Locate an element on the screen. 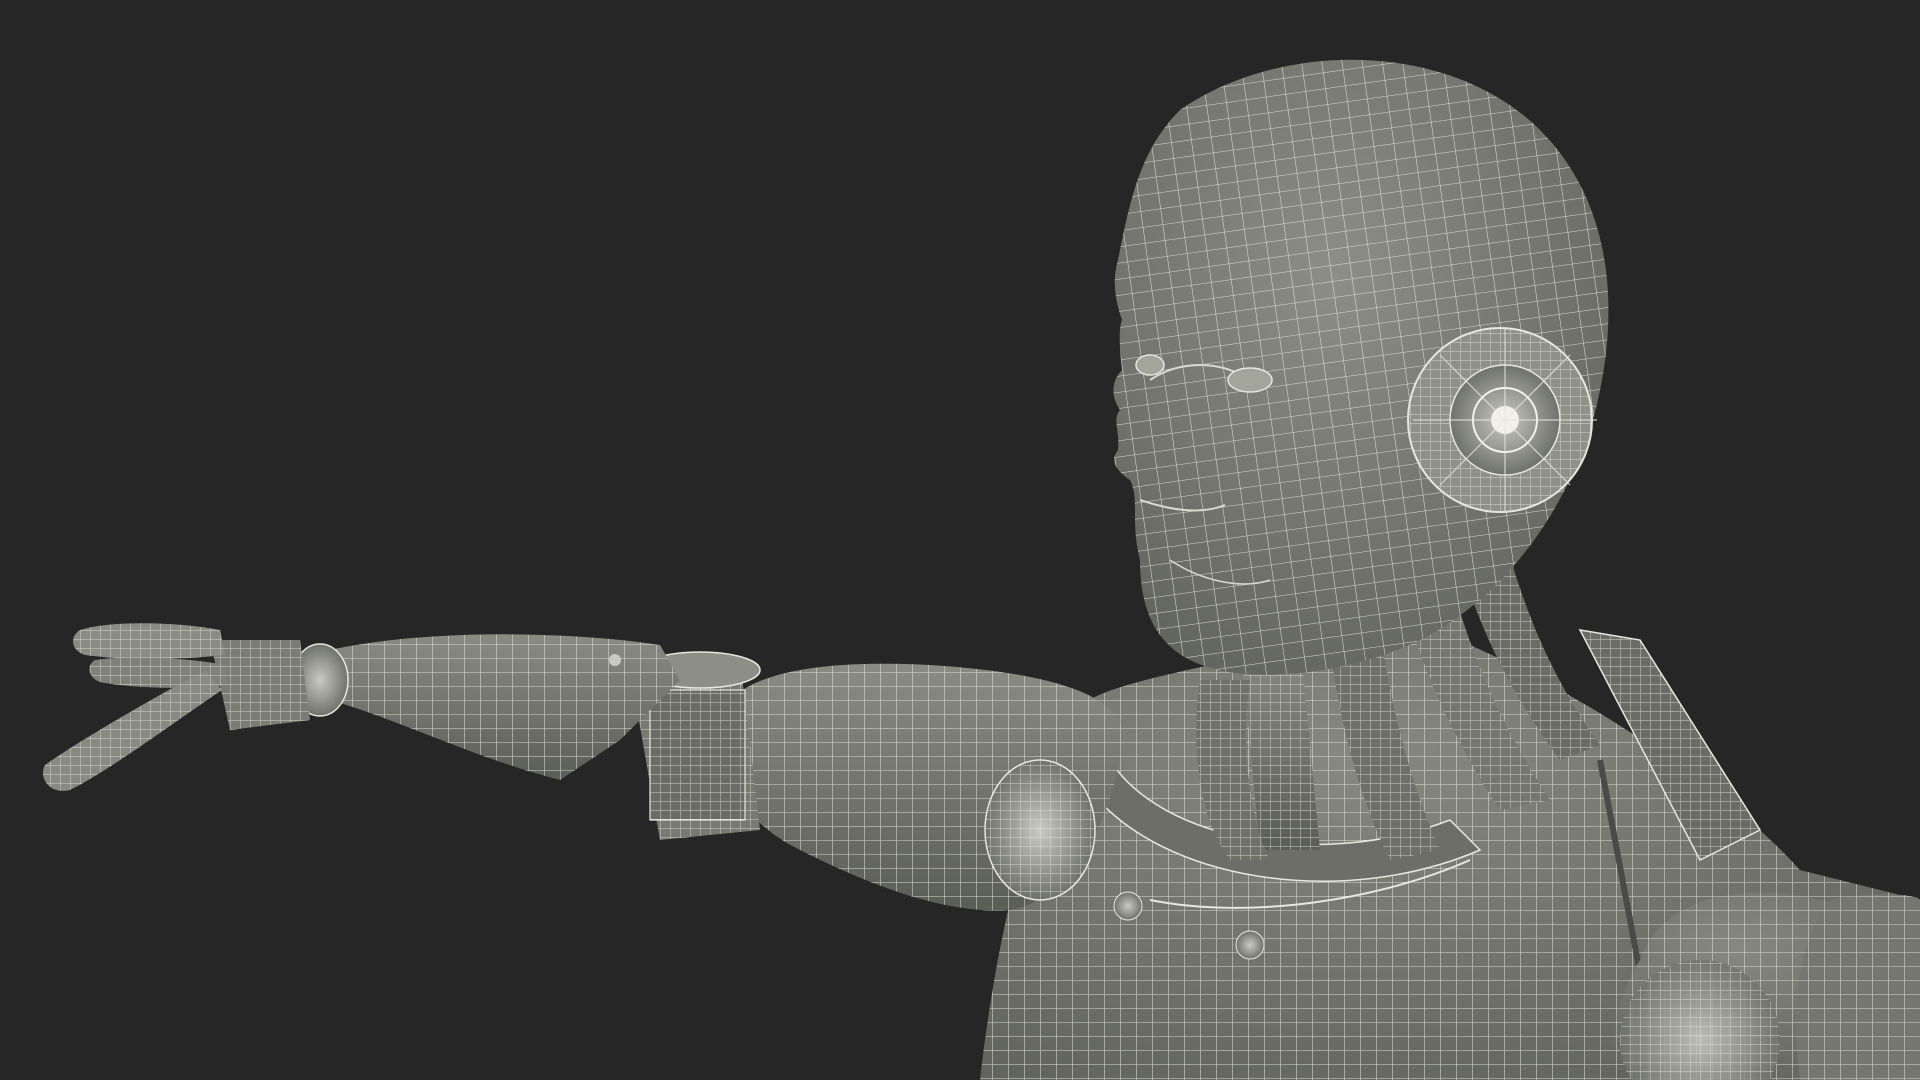  robot-ear-disk is located at coordinates (1502, 420).